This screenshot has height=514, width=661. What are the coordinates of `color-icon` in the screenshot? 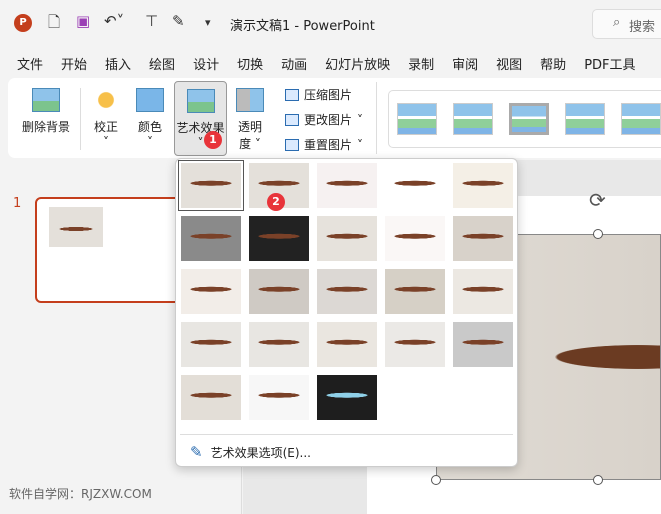 It's located at (150, 100).